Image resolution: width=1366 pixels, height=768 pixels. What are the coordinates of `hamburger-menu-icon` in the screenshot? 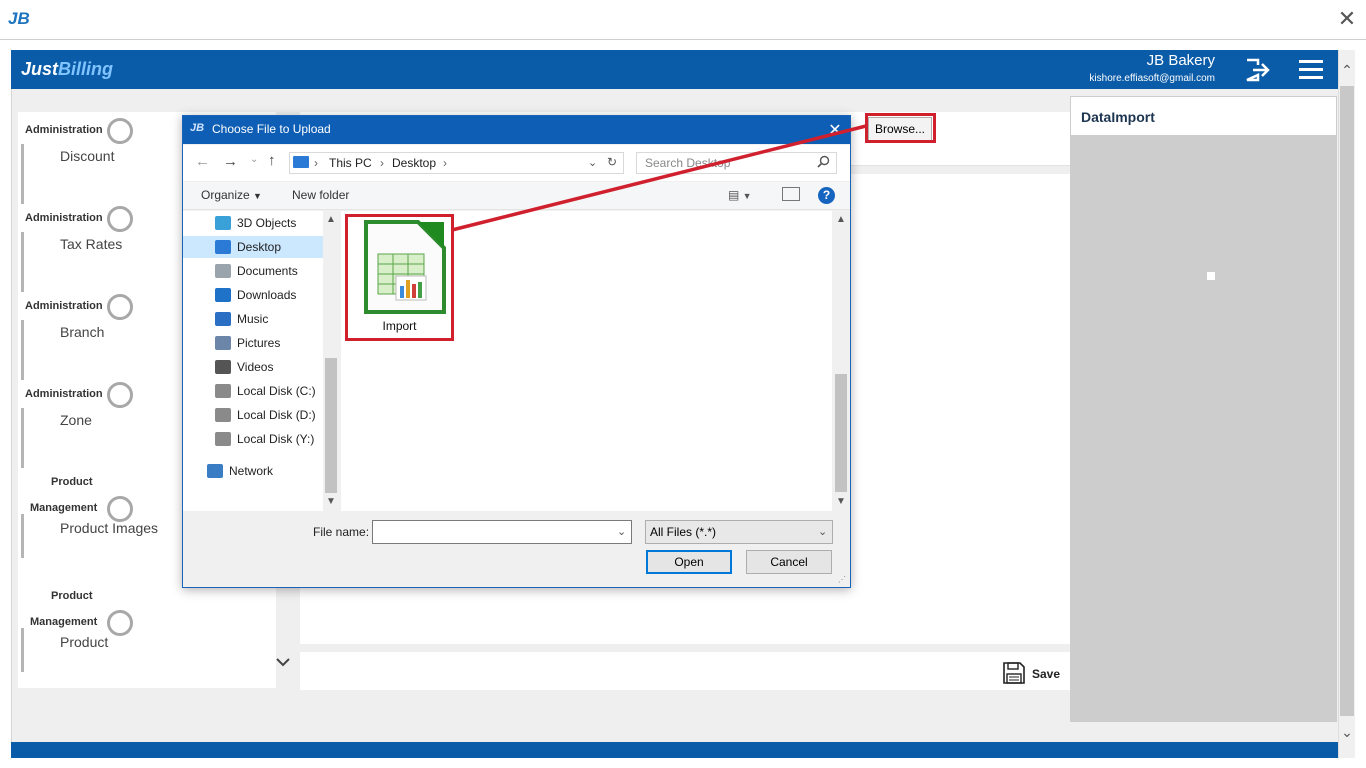 It's located at (1311, 70).